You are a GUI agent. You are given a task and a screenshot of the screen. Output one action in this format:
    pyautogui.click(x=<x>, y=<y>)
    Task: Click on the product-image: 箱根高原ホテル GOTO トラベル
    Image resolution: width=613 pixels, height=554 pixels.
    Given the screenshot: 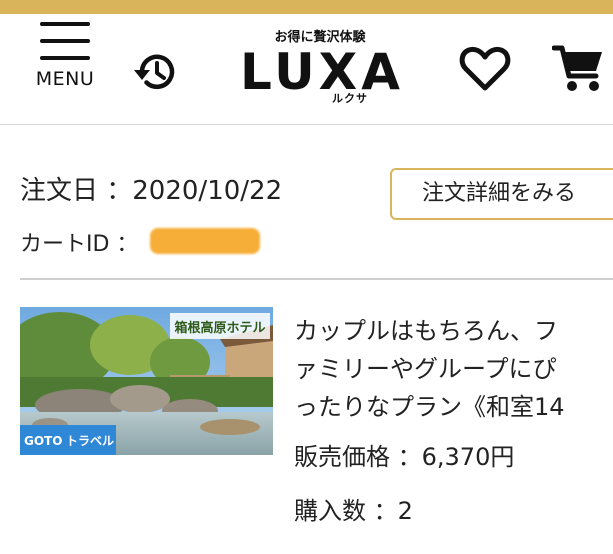 What is the action you would take?
    pyautogui.click(x=146, y=381)
    